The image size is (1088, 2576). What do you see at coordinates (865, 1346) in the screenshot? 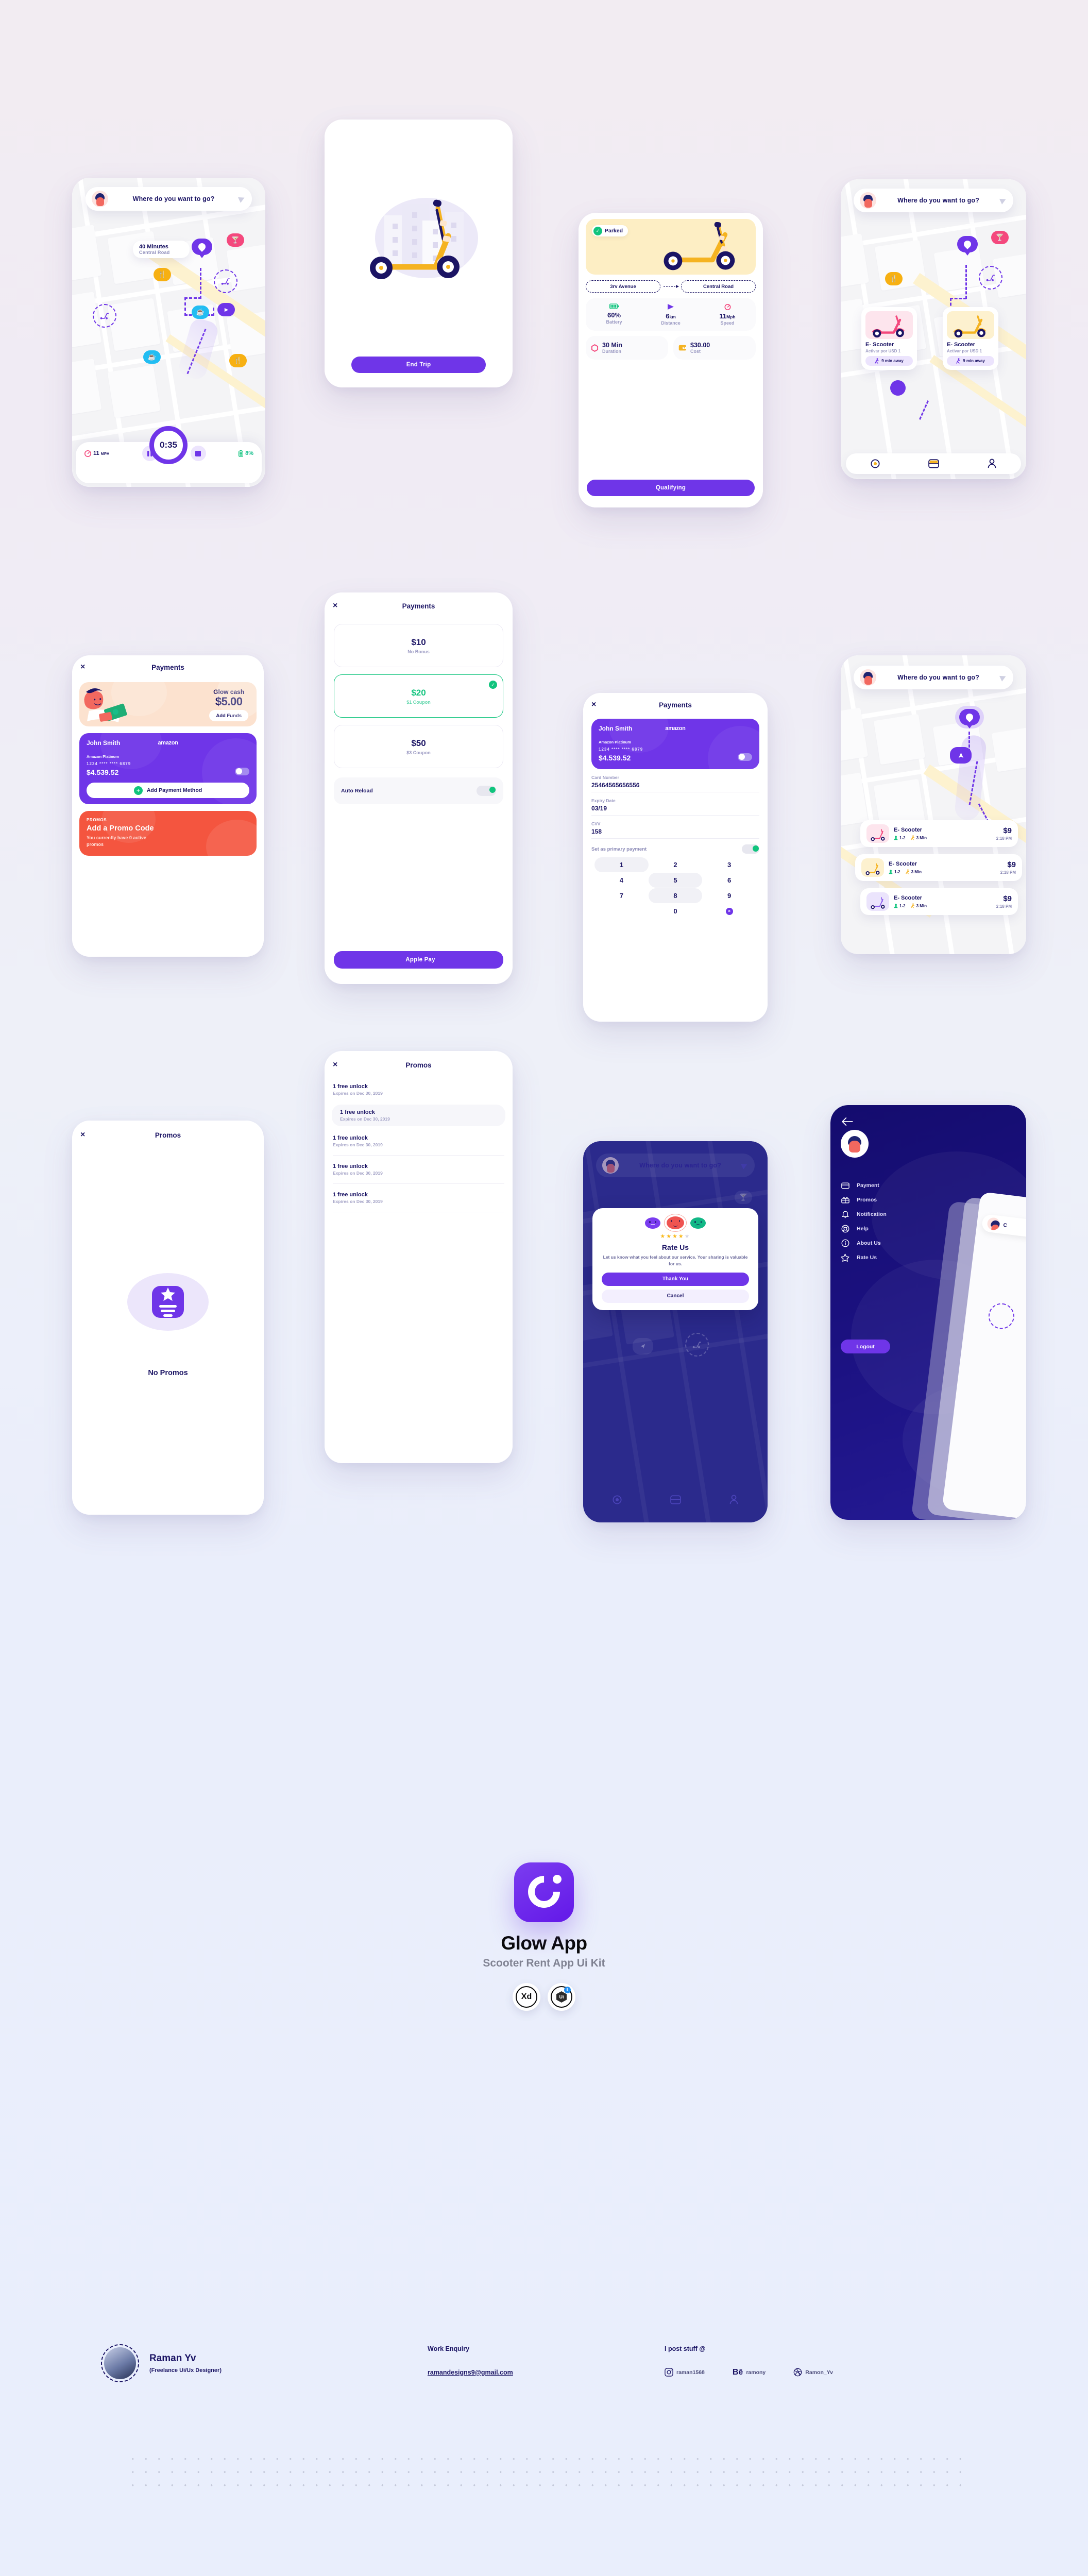
I see `logout-button: Logout` at bounding box center [865, 1346].